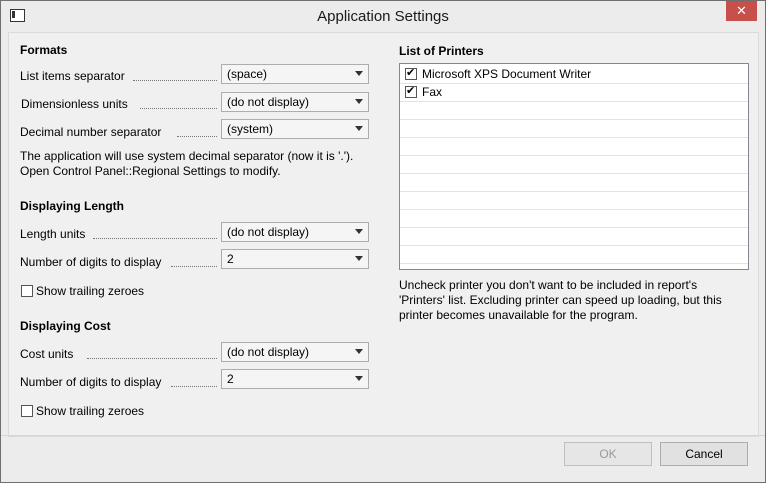  Describe the element at coordinates (741, 11) in the screenshot. I see `close-button: ✕` at that location.